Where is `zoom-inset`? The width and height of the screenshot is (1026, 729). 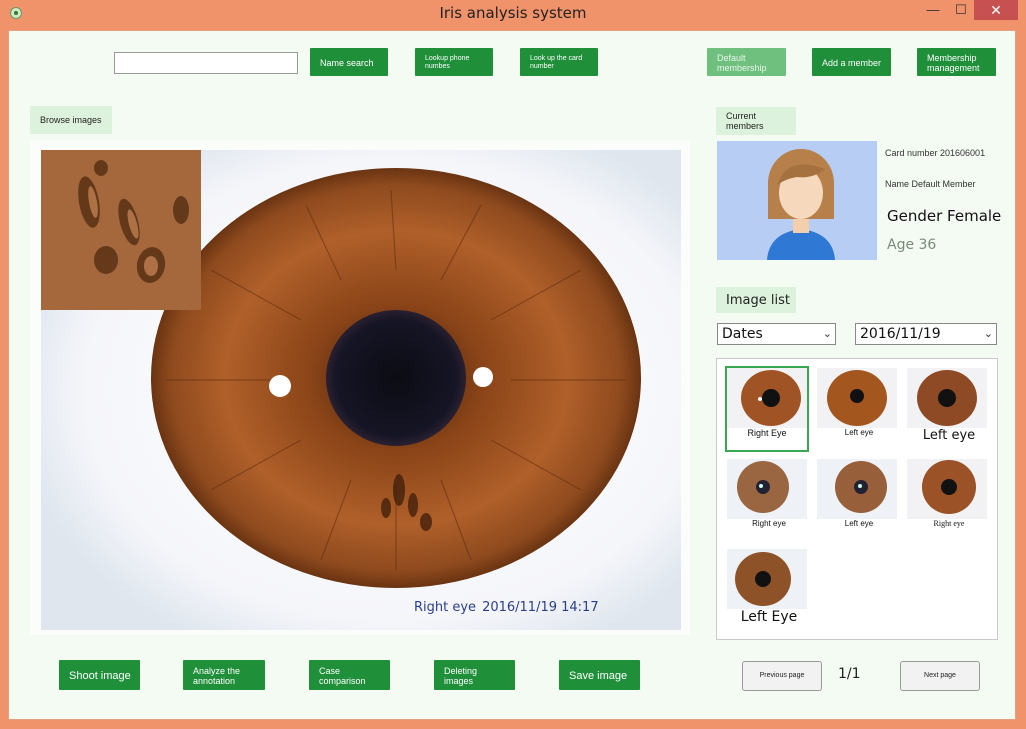
zoom-inset is located at coordinates (121, 230).